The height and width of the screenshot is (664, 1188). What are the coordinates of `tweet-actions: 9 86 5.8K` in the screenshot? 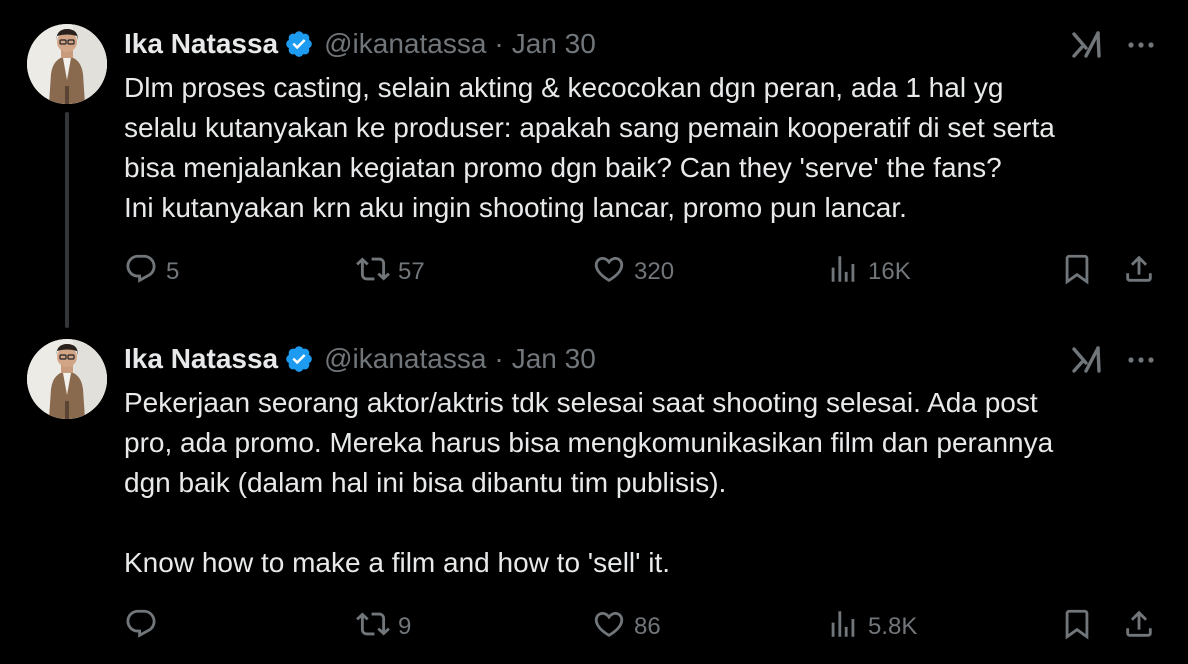 It's located at (594, 627).